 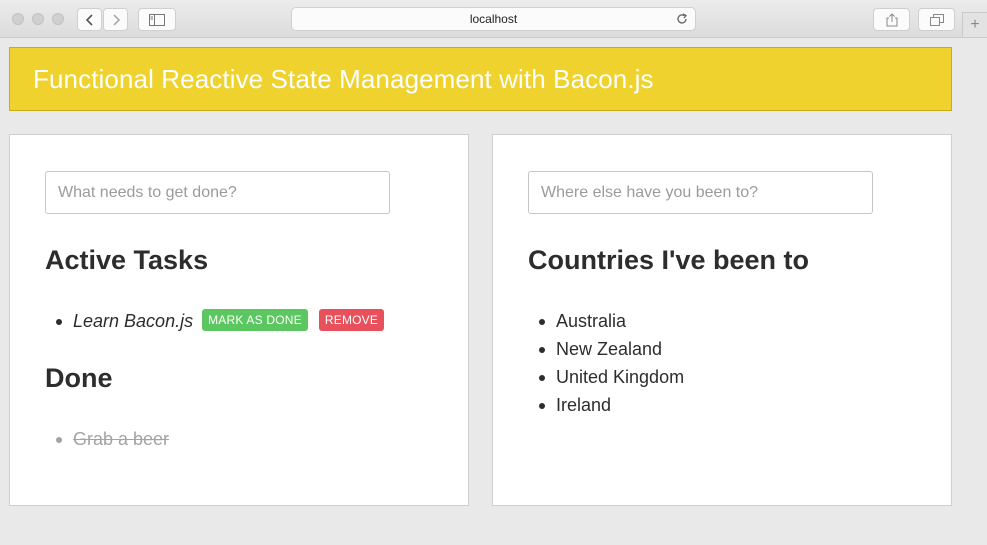 I want to click on active-task-list: Learn Bacon.js MARK AS DONE REMOVE, so click(x=220, y=321).